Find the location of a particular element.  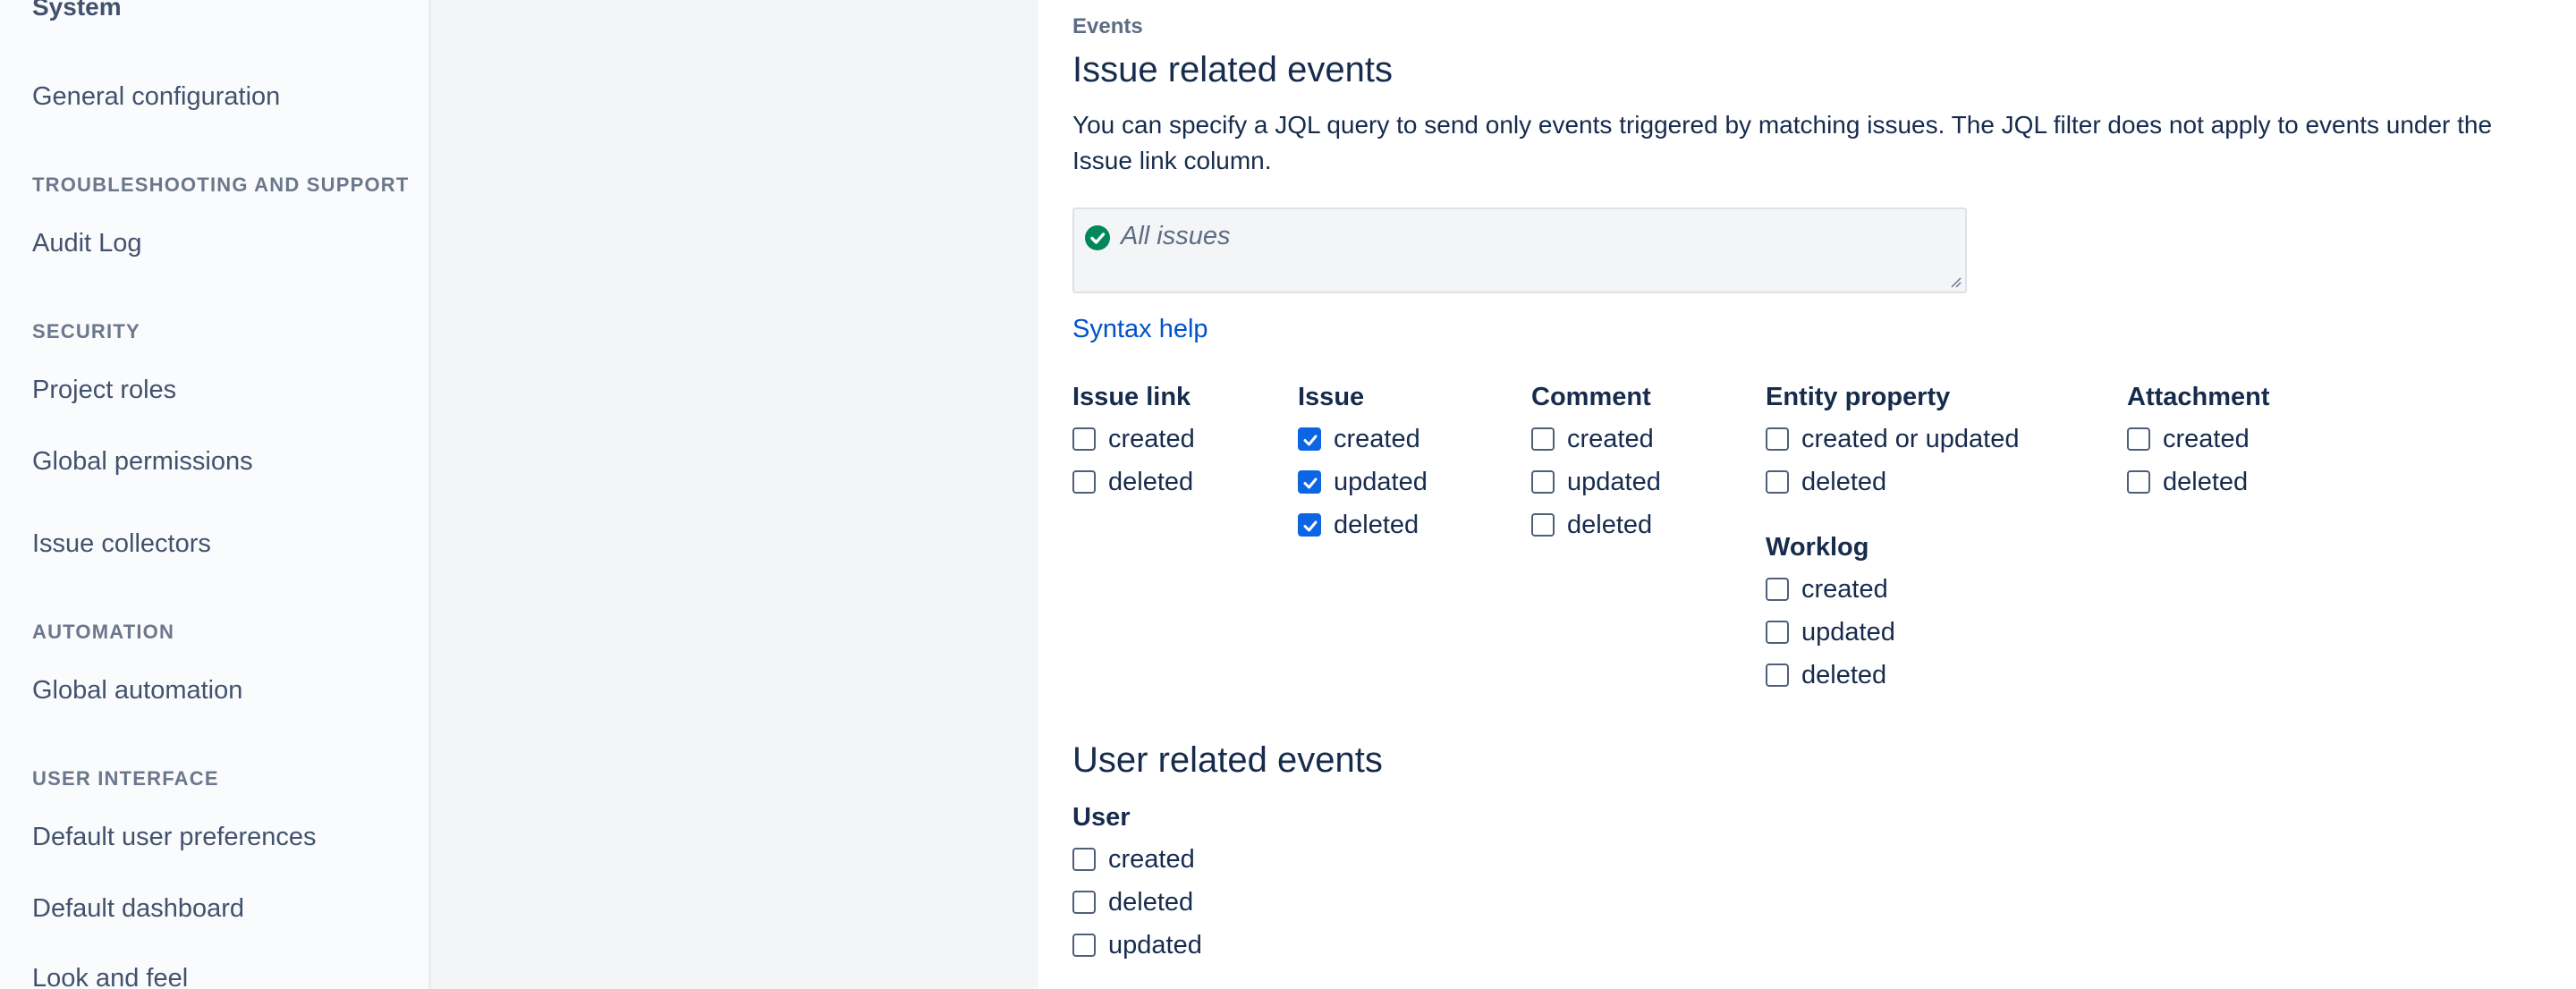

checkbox-entity-property-created-or-updated: created or updated is located at coordinates (1892, 439).